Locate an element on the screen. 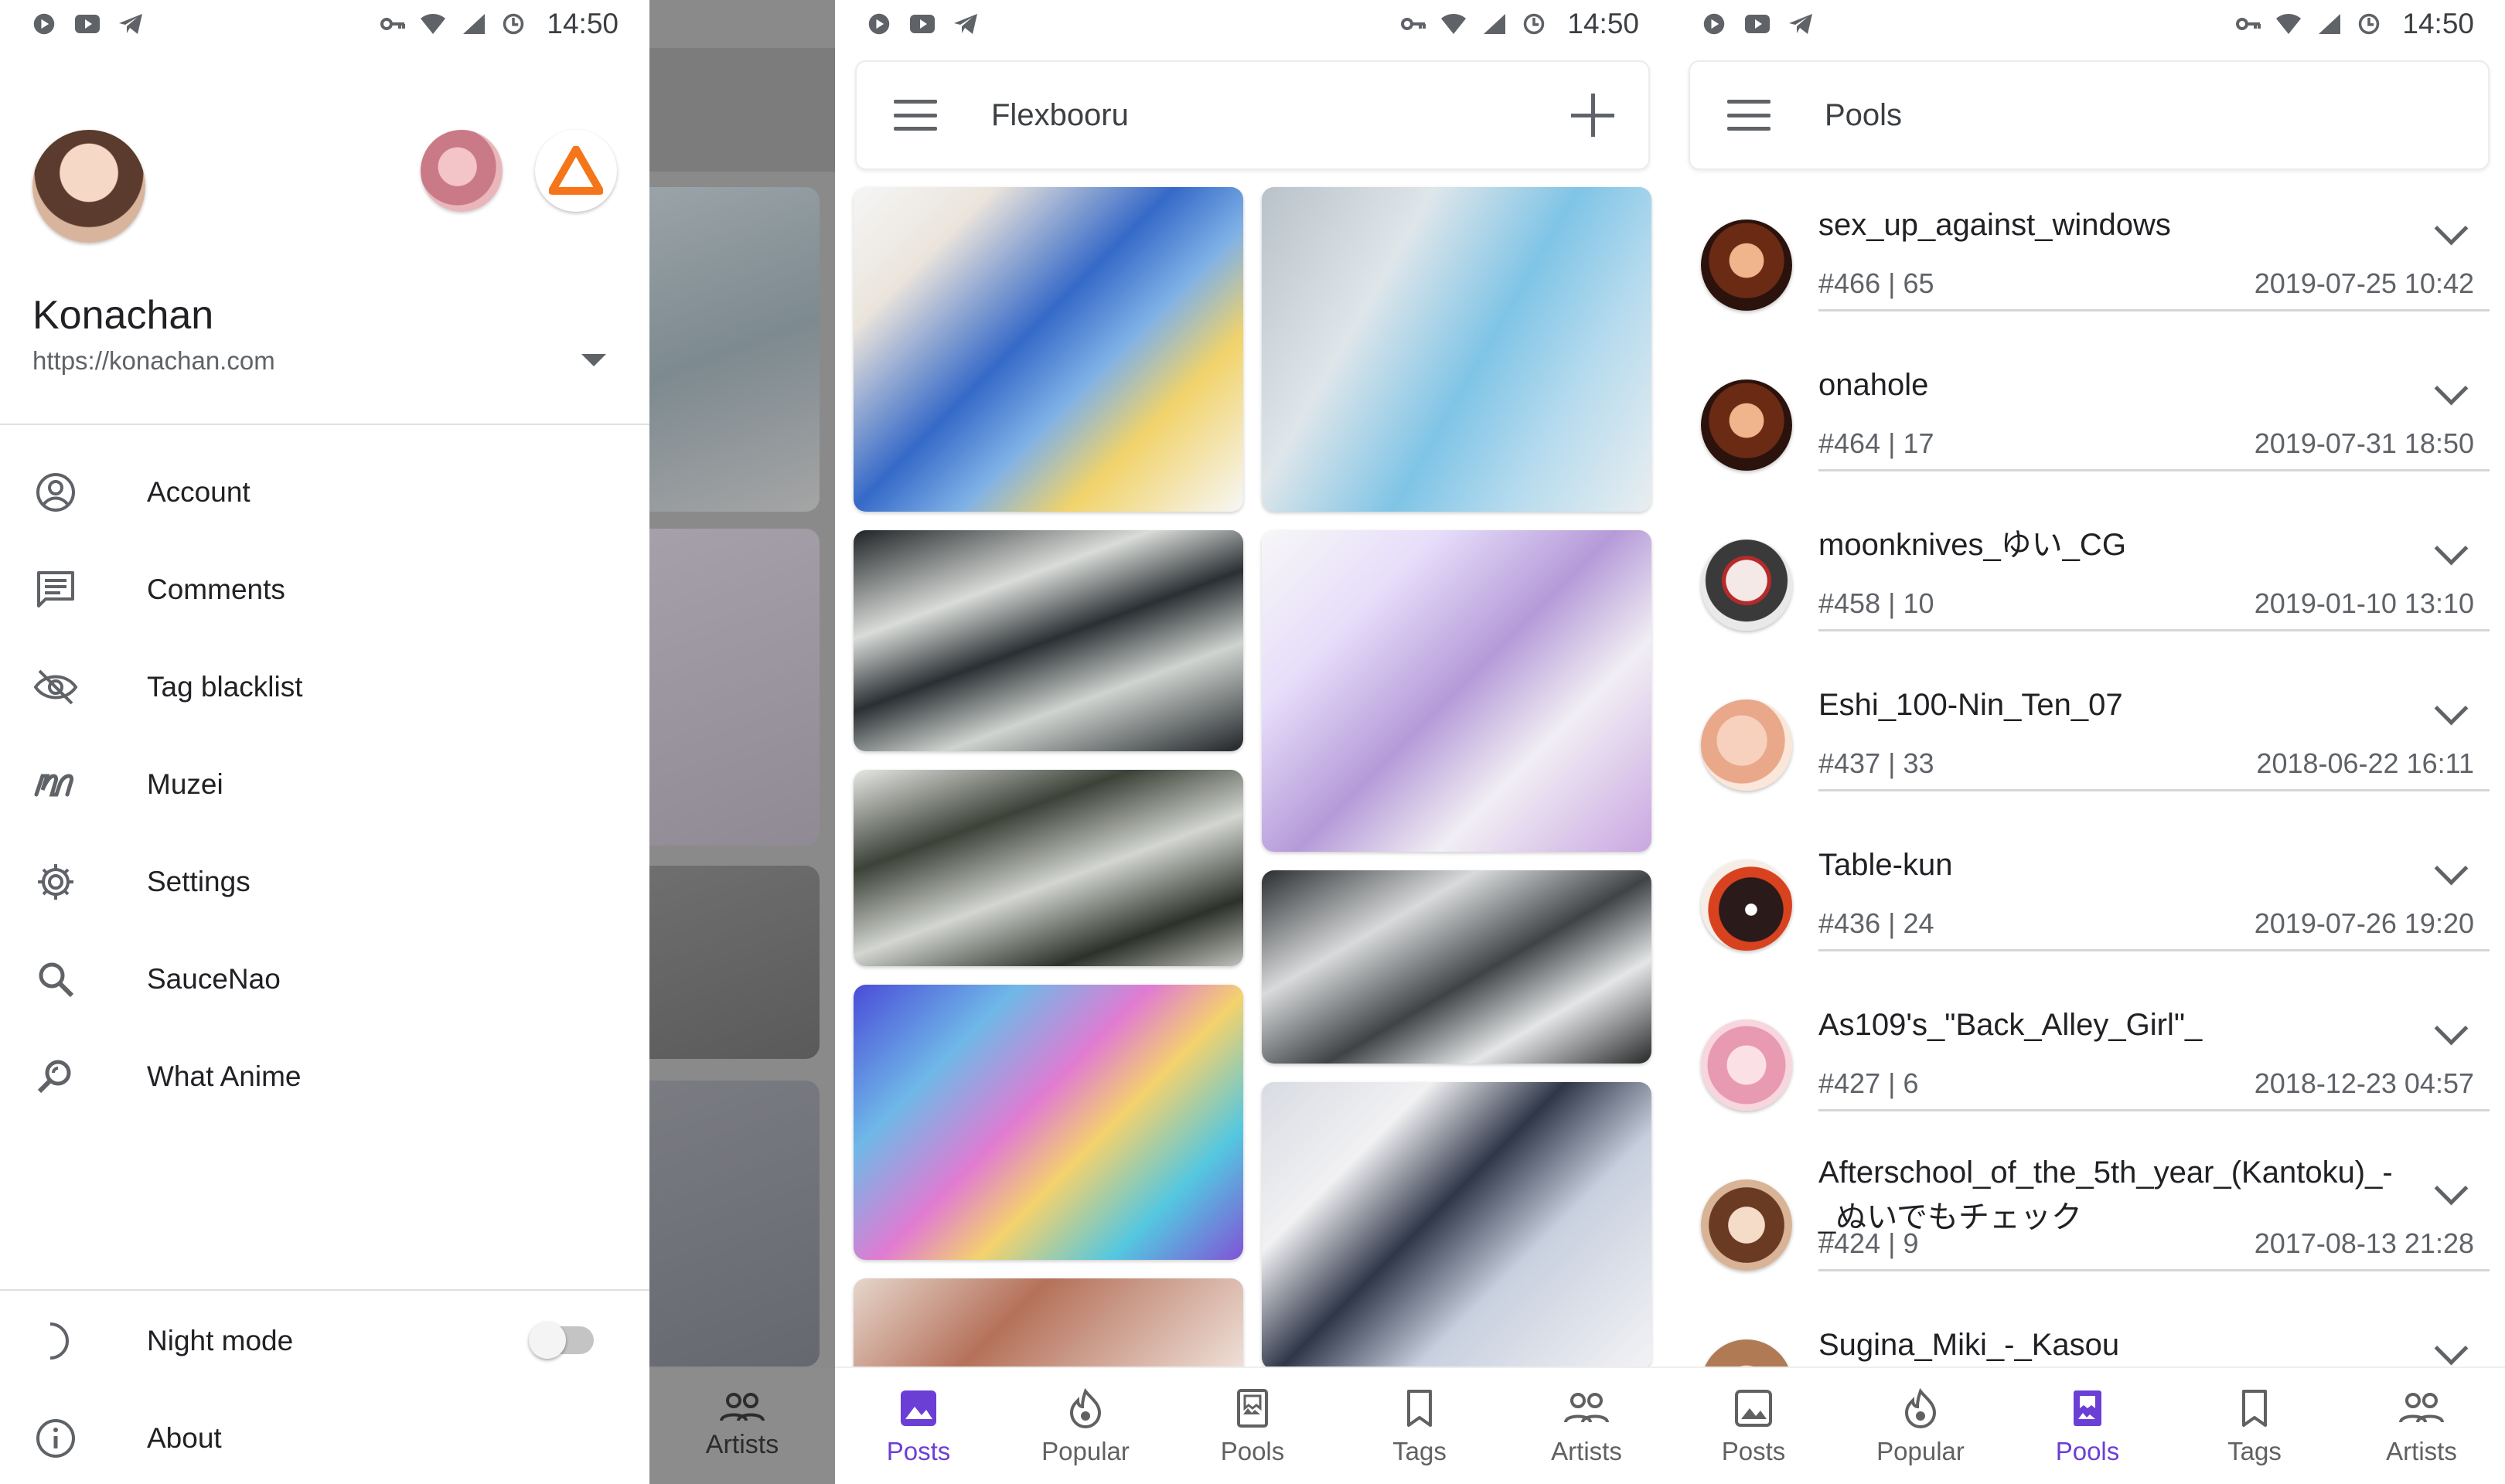 The height and width of the screenshot is (1484, 2505). pools-toolbar: Pools is located at coordinates (2089, 115).